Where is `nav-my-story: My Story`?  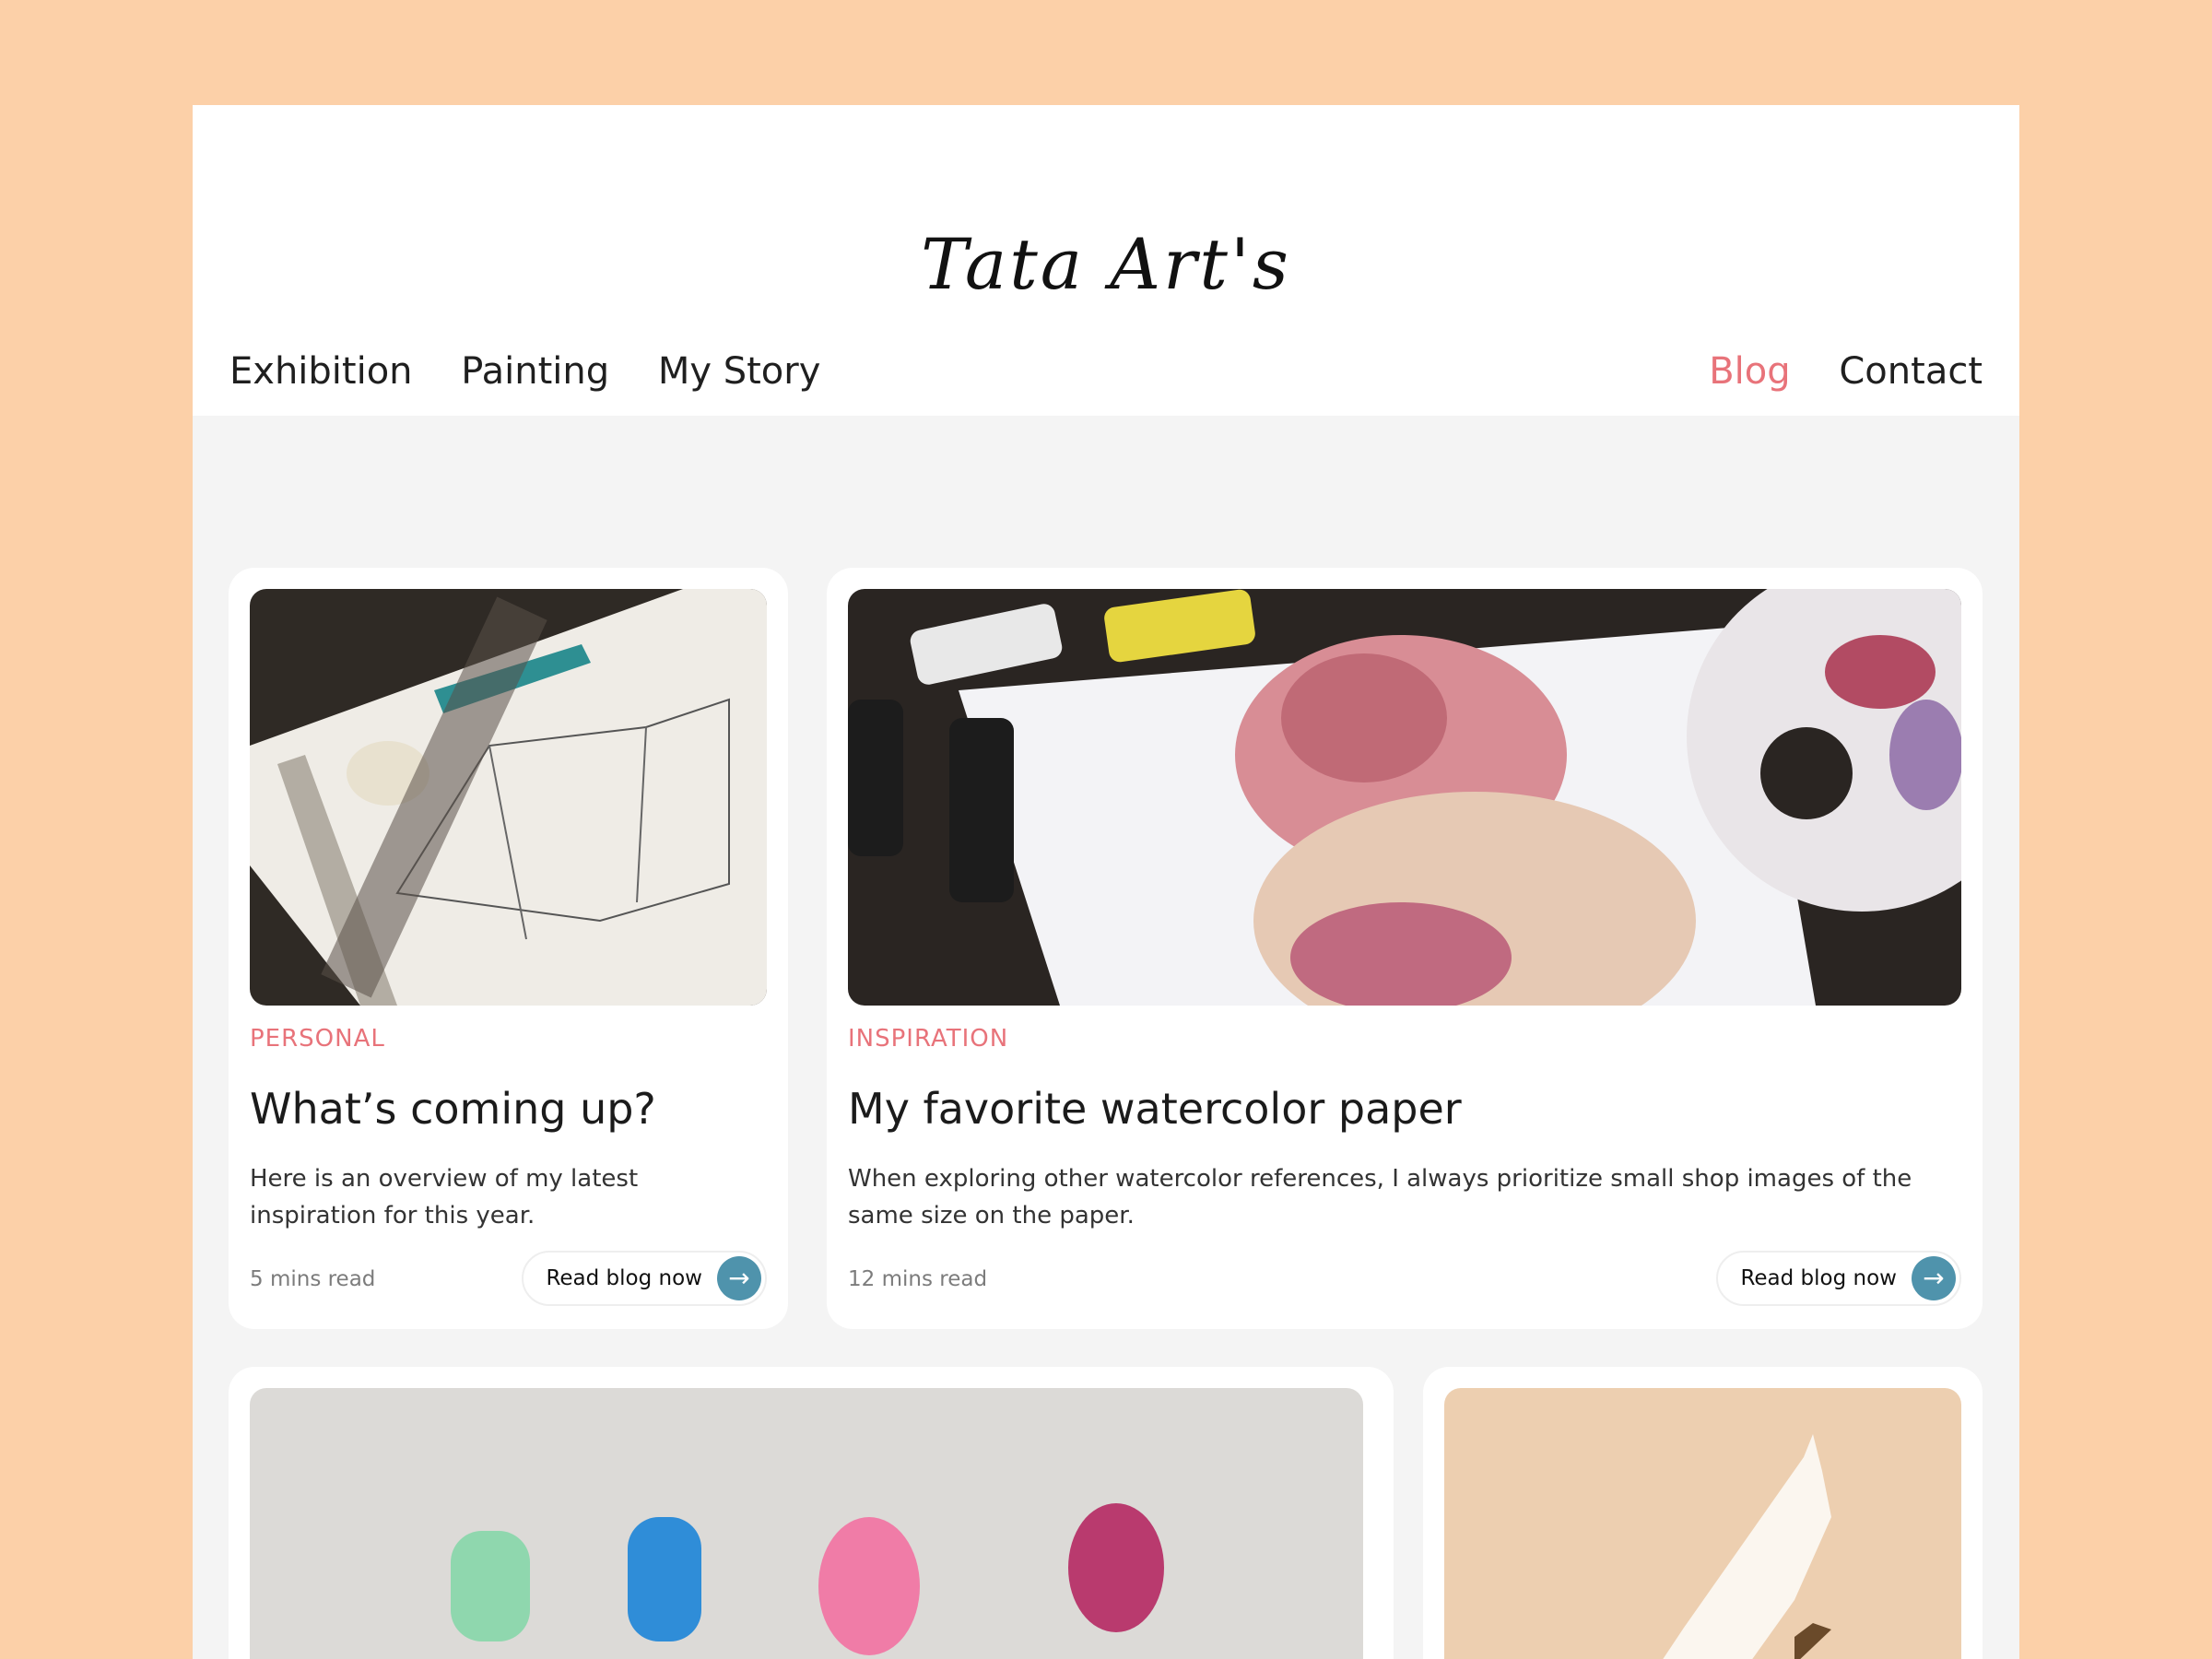
nav-my-story: My Story is located at coordinates (739, 371).